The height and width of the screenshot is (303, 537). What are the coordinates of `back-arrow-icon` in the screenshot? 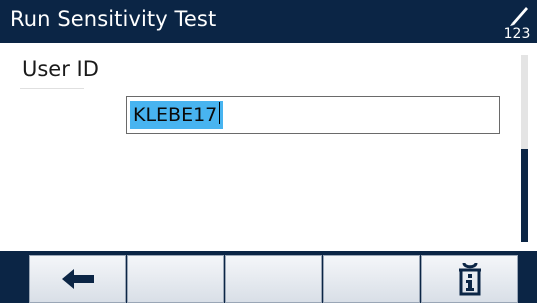 It's located at (77, 279).